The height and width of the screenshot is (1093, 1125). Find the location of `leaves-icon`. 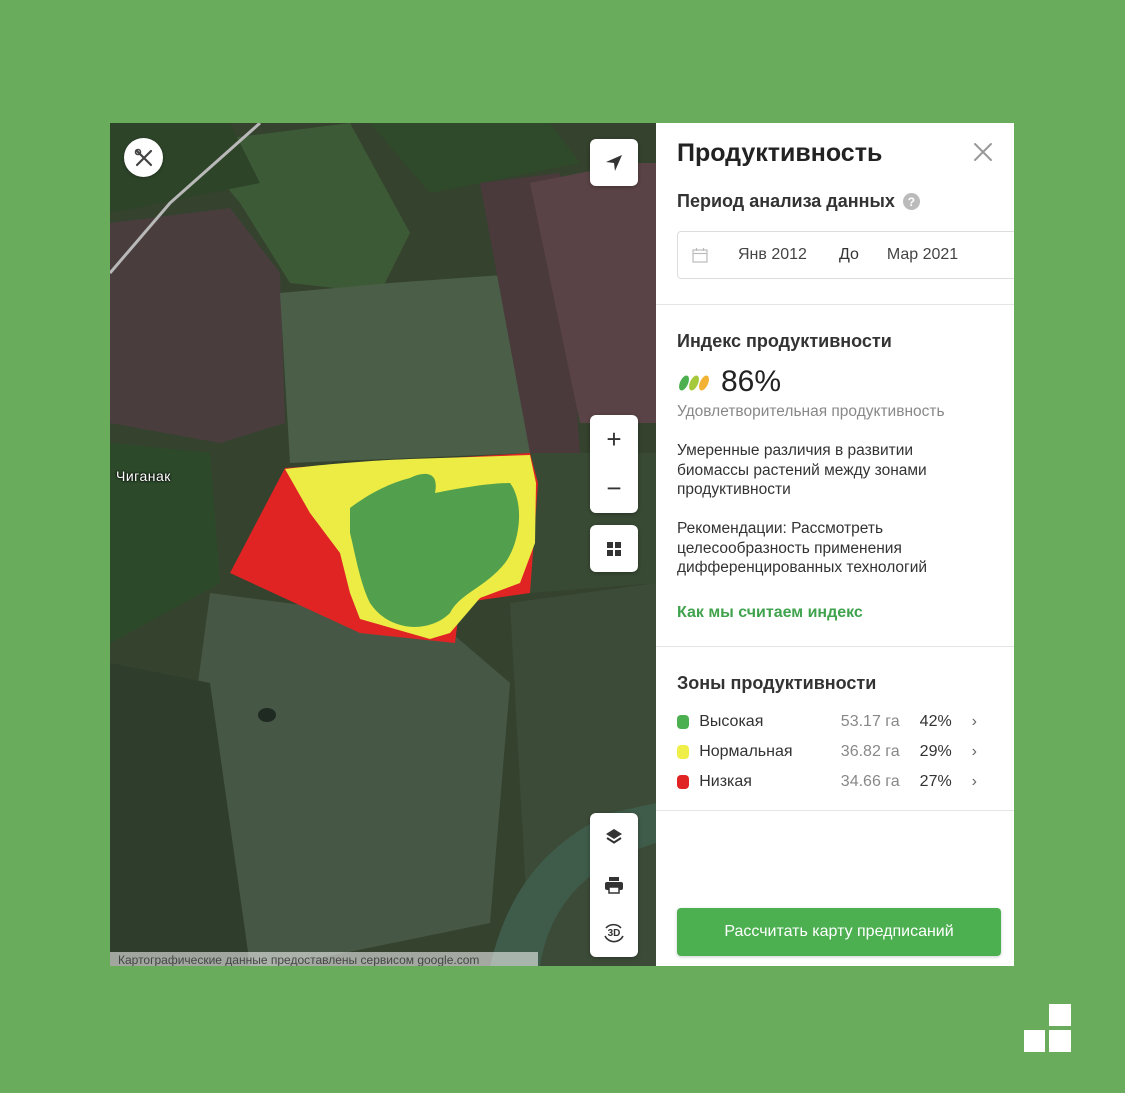

leaves-icon is located at coordinates (694, 383).